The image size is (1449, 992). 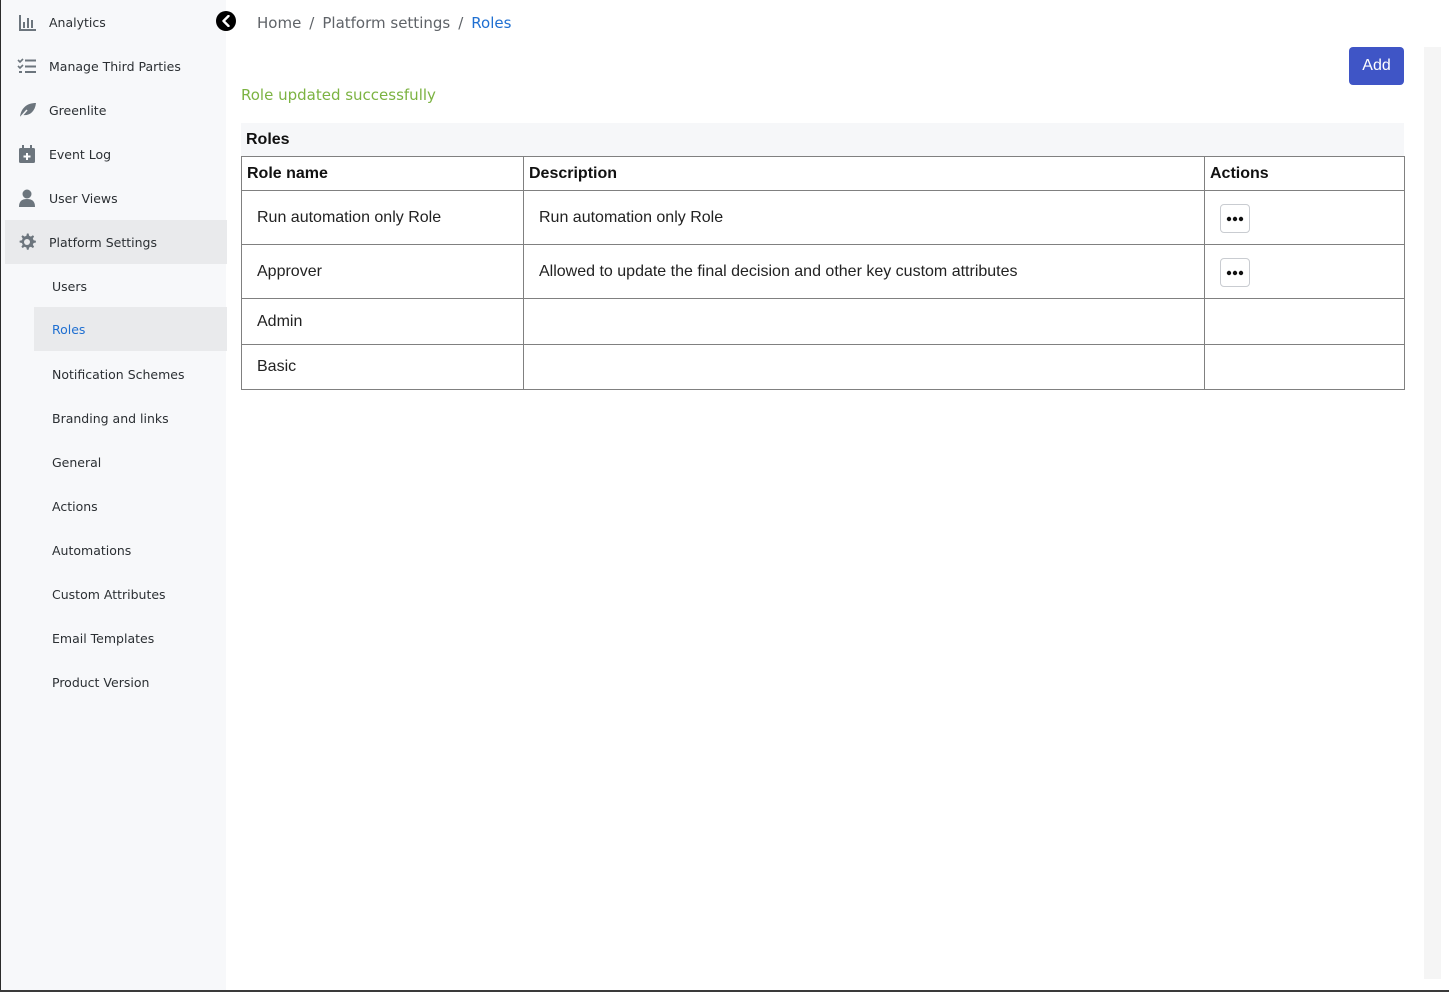 What do you see at coordinates (864, 173) in the screenshot?
I see `column-header-description: Description` at bounding box center [864, 173].